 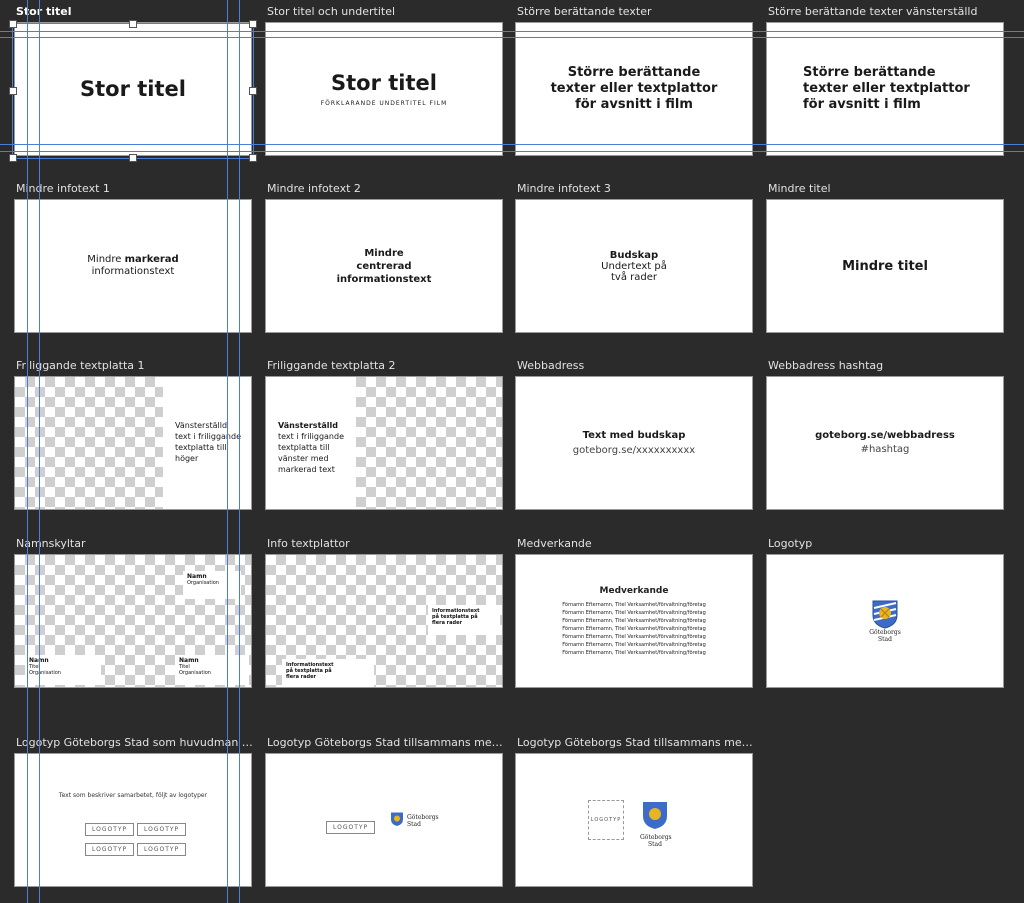 I want to click on preview-heading: Text med budskap, so click(x=634, y=435).